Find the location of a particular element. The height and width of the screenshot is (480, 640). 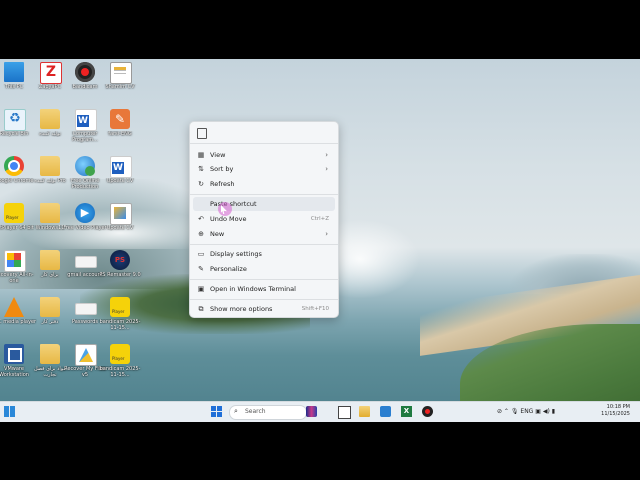

copy-icon is located at coordinates (202, 133).